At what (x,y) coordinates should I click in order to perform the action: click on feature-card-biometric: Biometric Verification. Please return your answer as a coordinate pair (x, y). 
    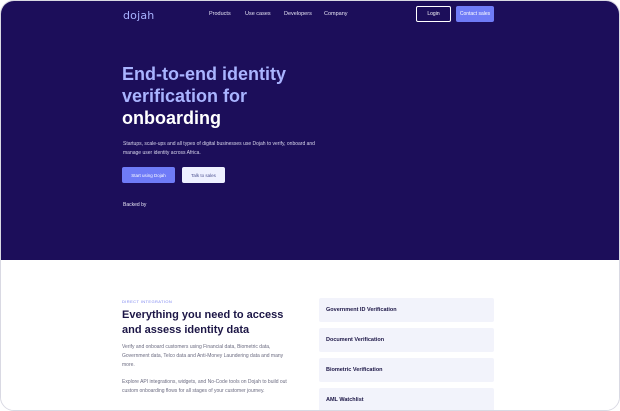
    Looking at the image, I should click on (406, 370).